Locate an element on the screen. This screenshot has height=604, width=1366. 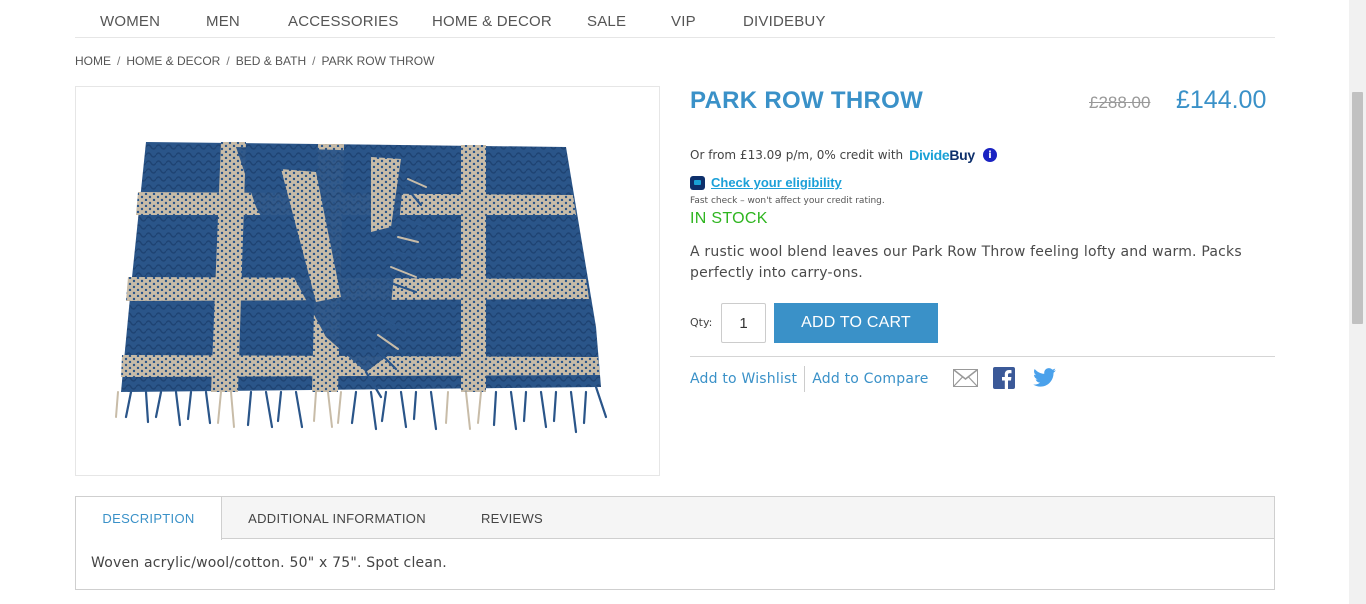
mail-icon is located at coordinates (965, 380).